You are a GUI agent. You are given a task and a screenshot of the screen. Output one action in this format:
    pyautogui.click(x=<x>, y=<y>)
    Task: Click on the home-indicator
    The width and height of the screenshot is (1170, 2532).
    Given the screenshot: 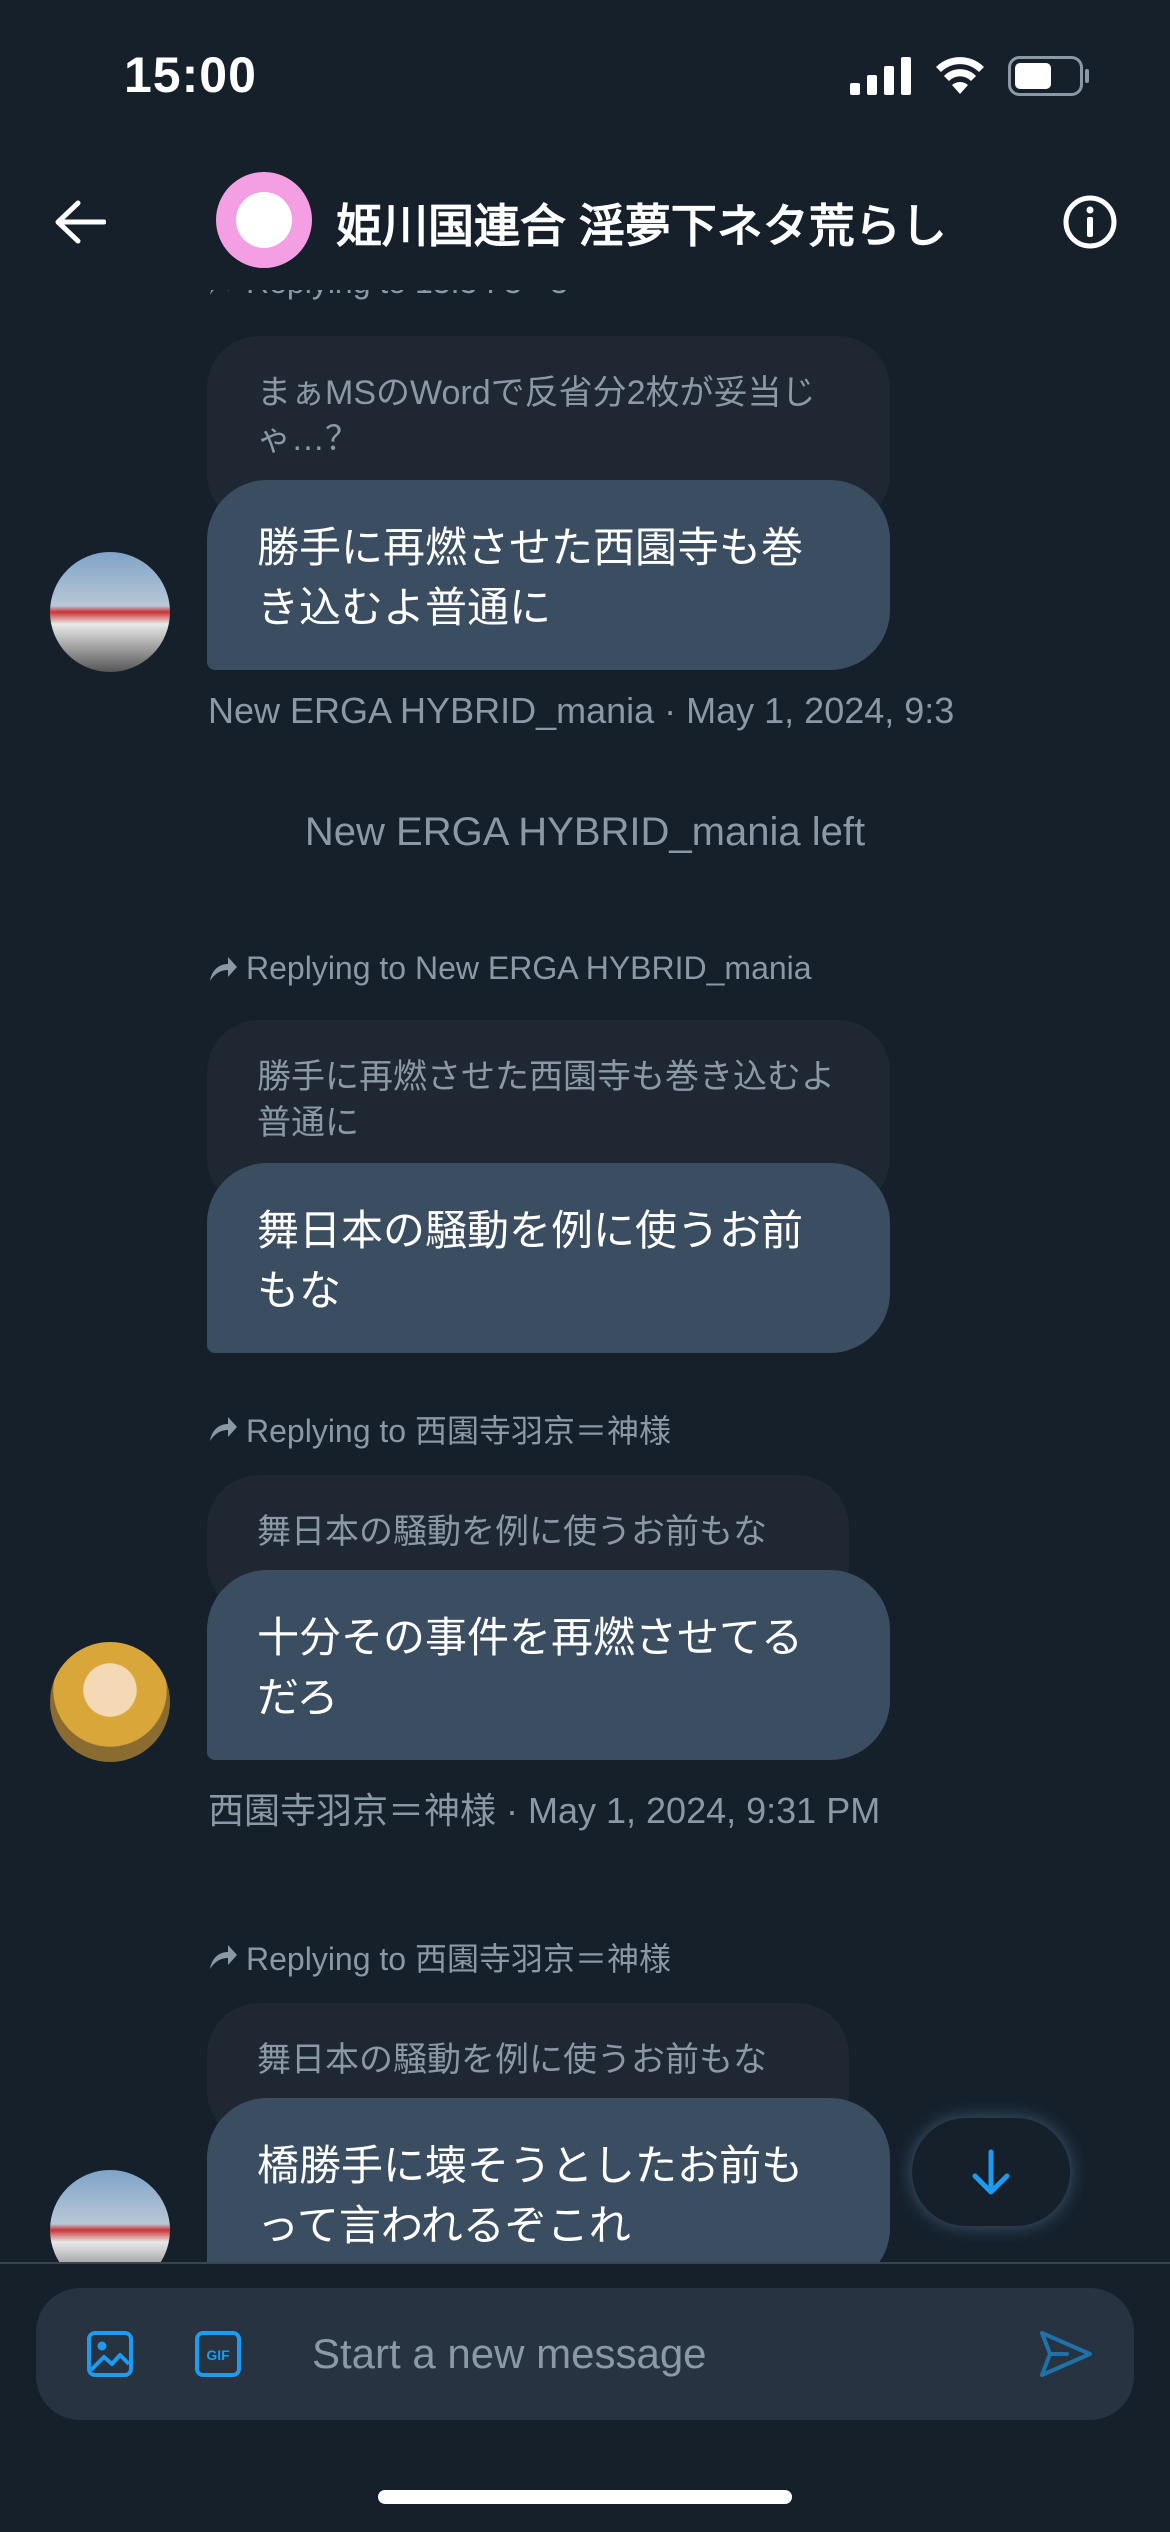 What is the action you would take?
    pyautogui.click(x=585, y=2497)
    